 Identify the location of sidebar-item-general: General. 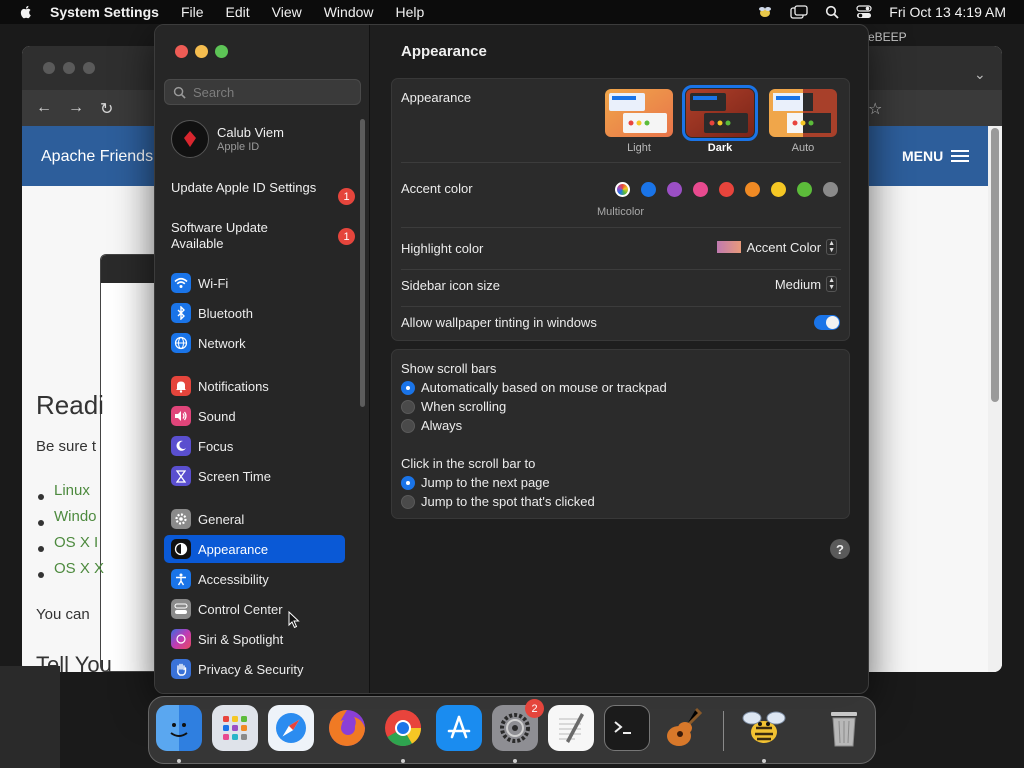
(254, 519).